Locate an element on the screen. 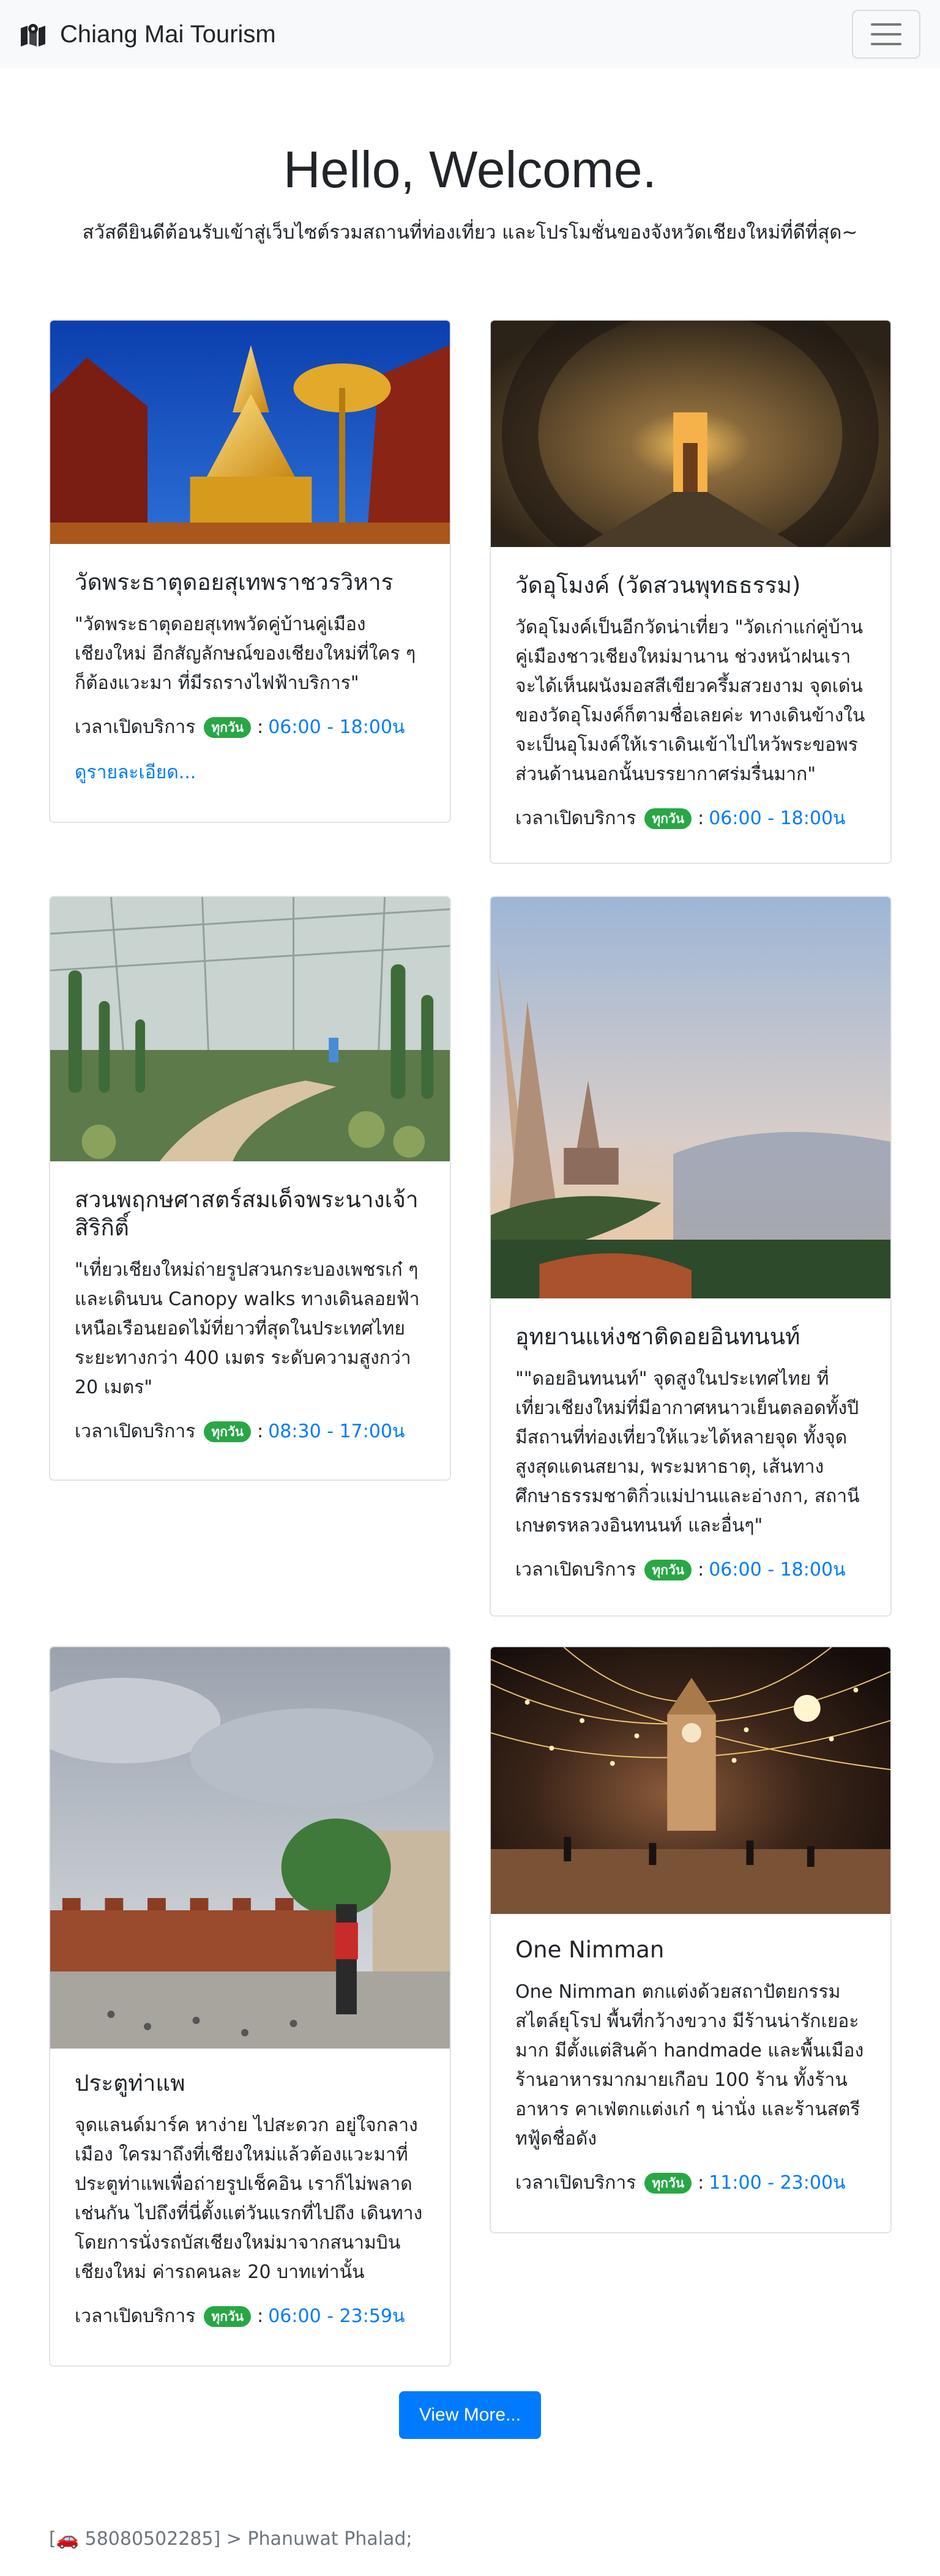 The height and width of the screenshot is (2576, 940). opening-hours: เวลาเปิดบริการ ทุกวัน : 06:00 - 23:59น is located at coordinates (250, 2316).